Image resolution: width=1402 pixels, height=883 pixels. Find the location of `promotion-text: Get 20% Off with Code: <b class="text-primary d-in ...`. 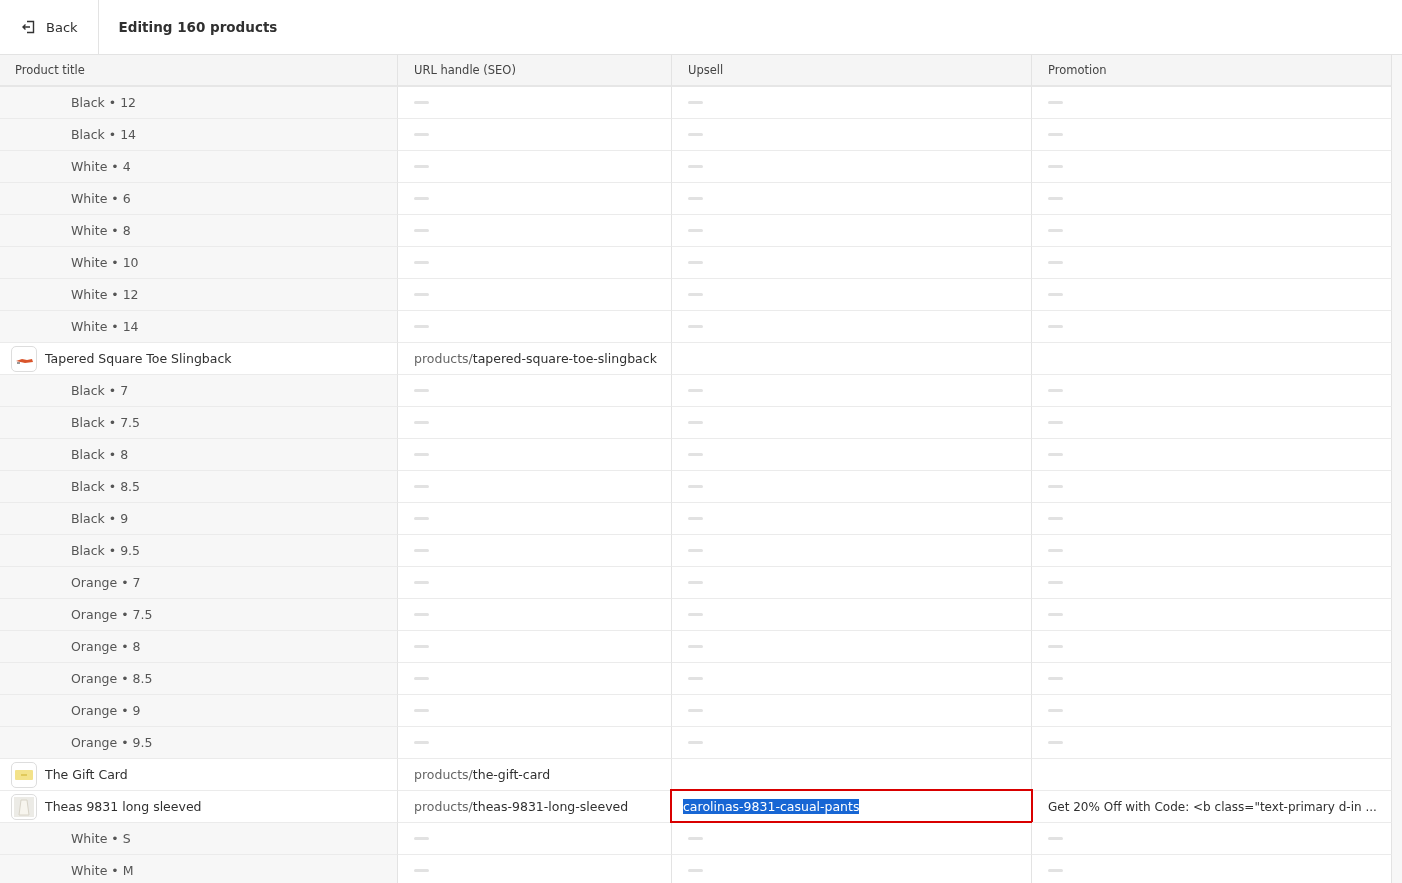

promotion-text: Get 20% Off with Code: <b class="text-primary d-in ... is located at coordinates (1212, 806).